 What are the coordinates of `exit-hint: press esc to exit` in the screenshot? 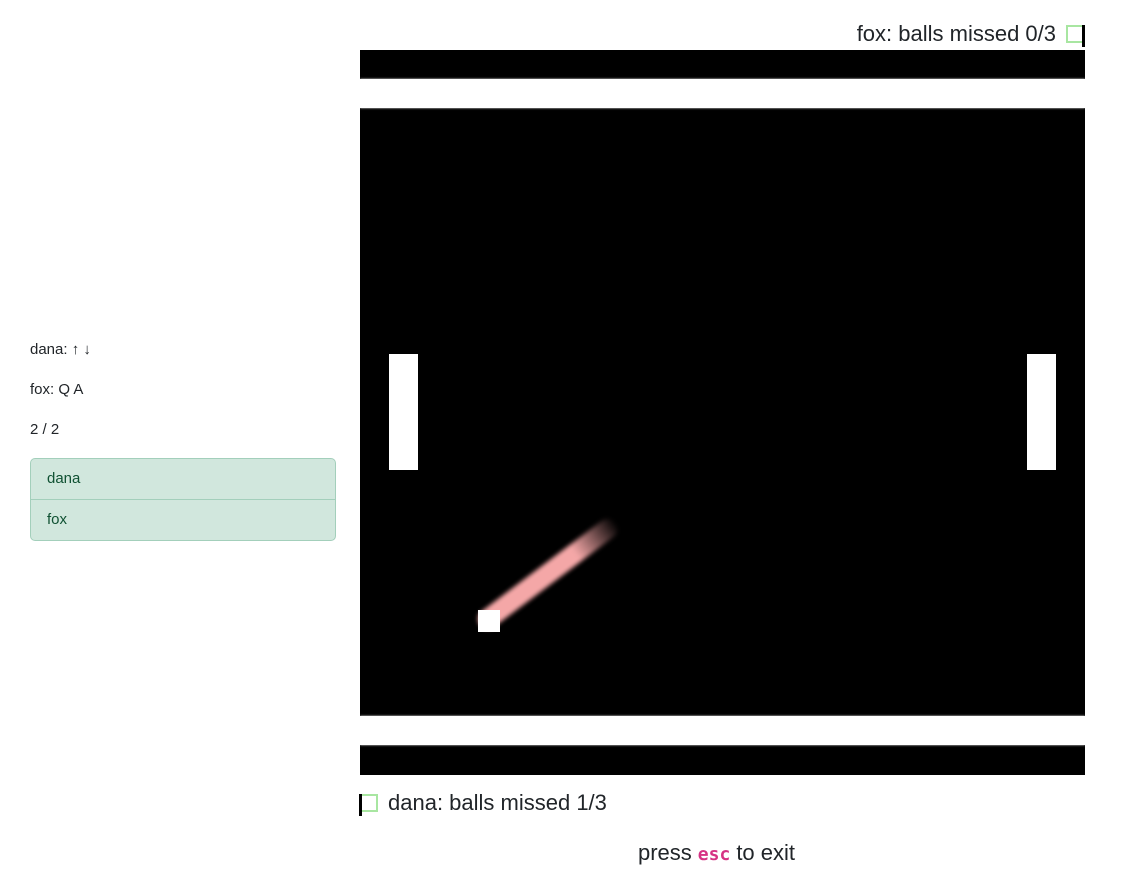 It's located at (716, 853).